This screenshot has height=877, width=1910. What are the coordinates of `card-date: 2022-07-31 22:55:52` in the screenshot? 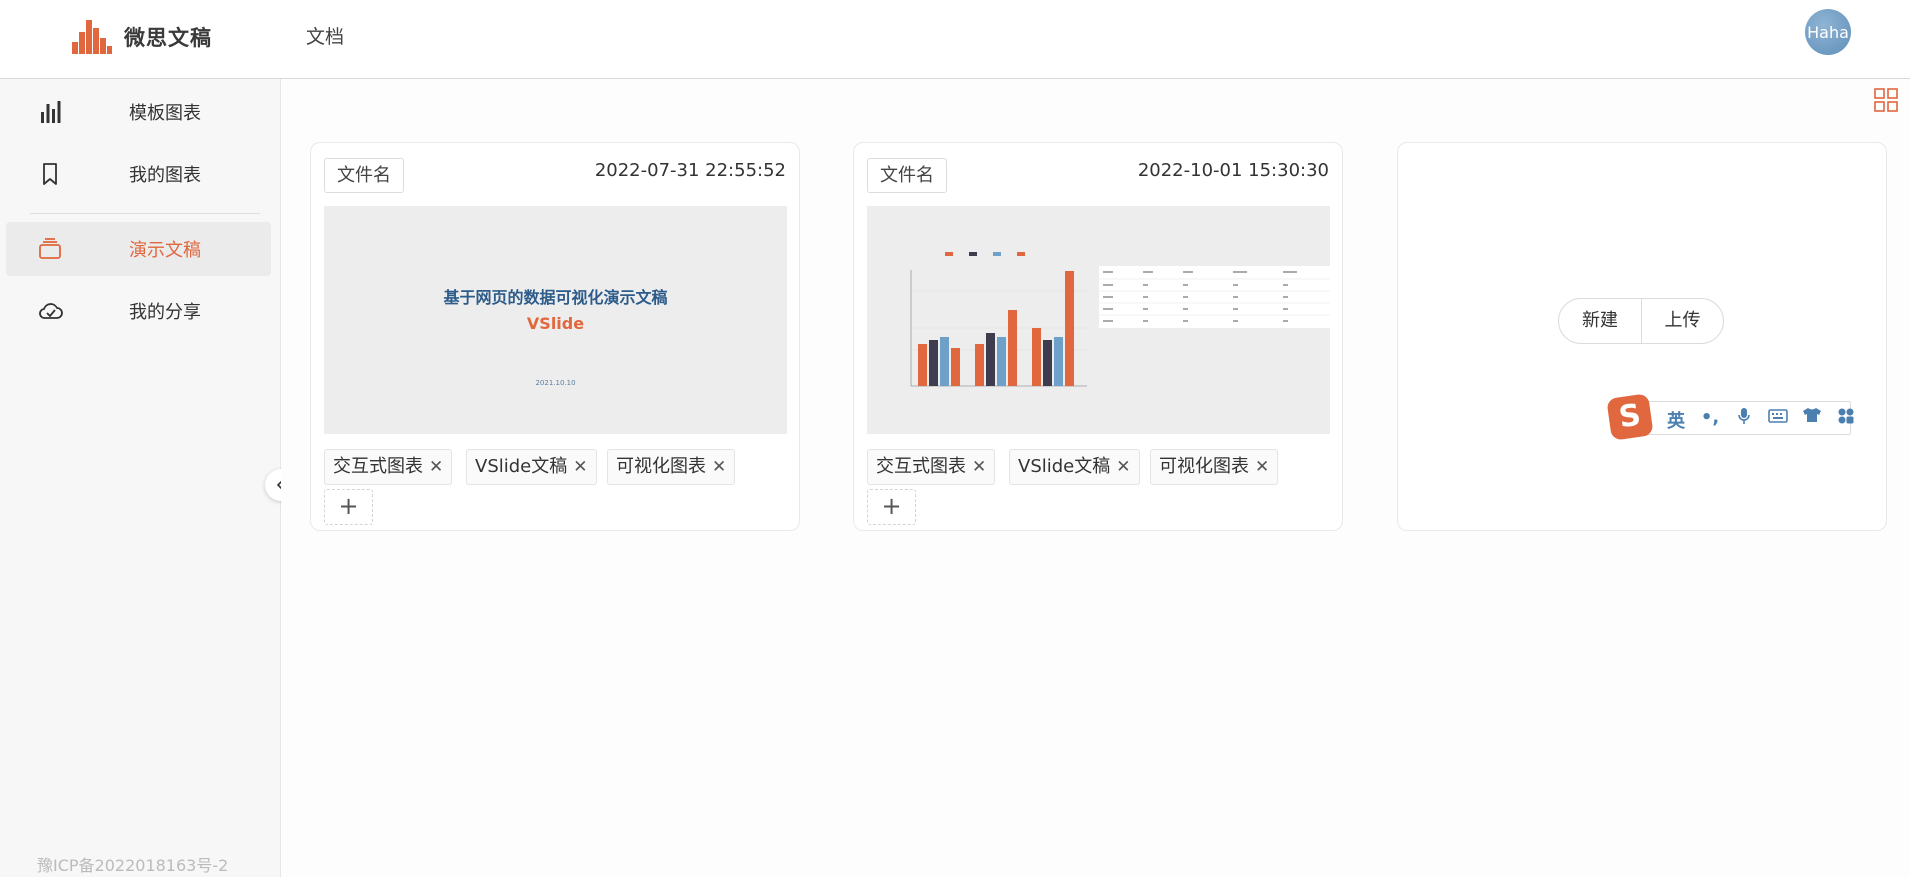 It's located at (690, 170).